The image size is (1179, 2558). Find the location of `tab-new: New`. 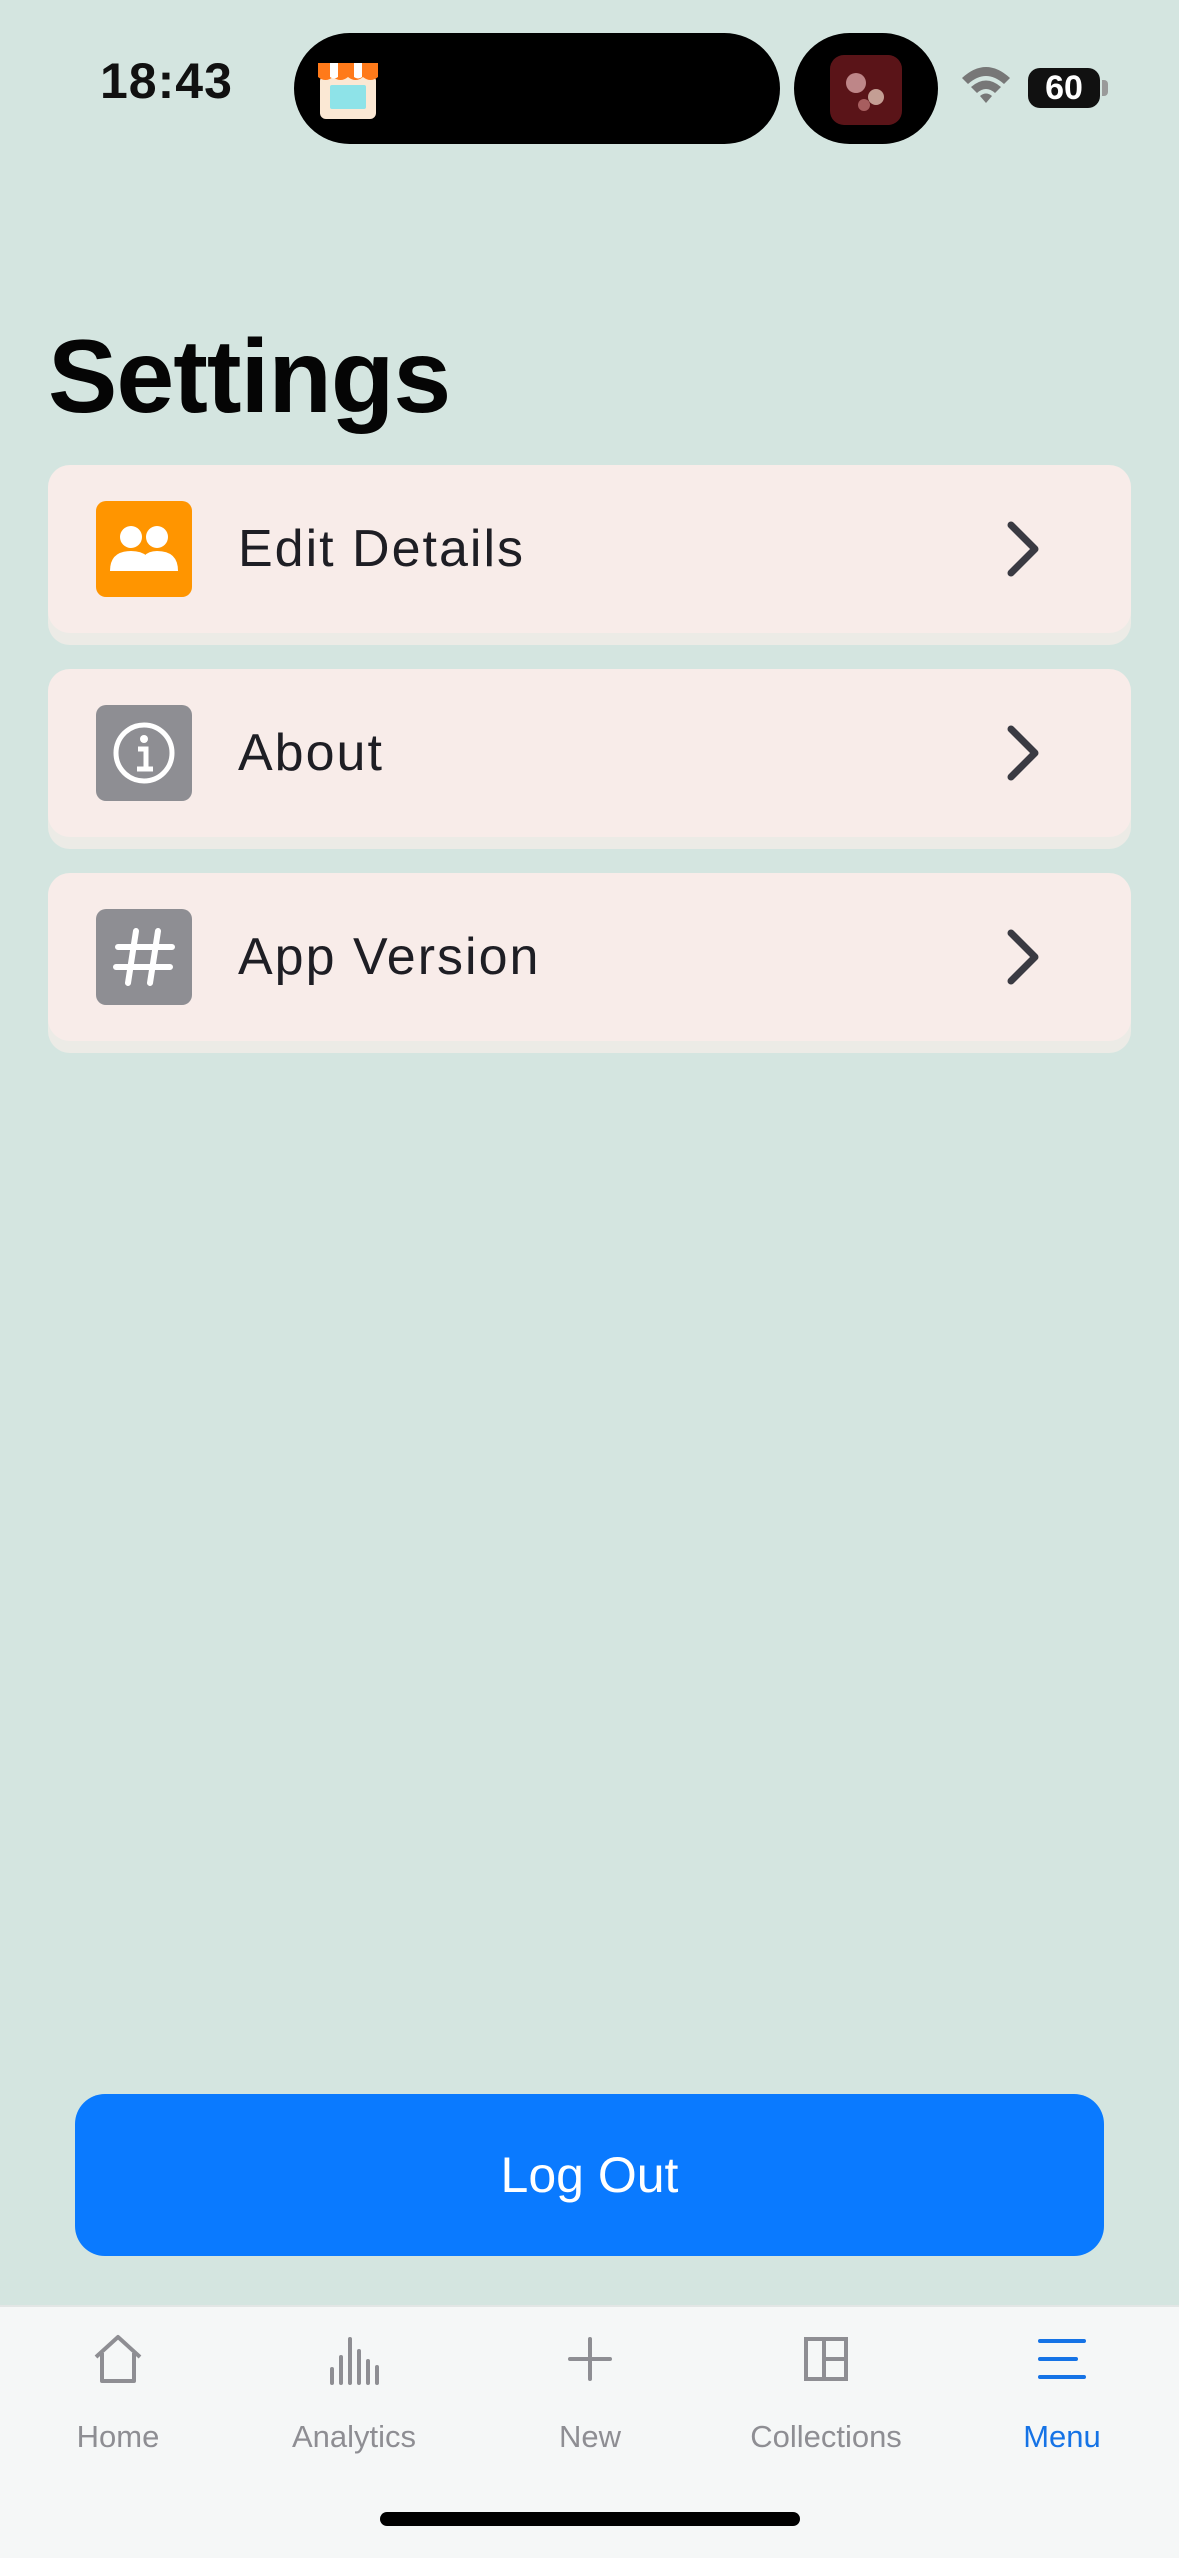

tab-new: New is located at coordinates (590, 2397).